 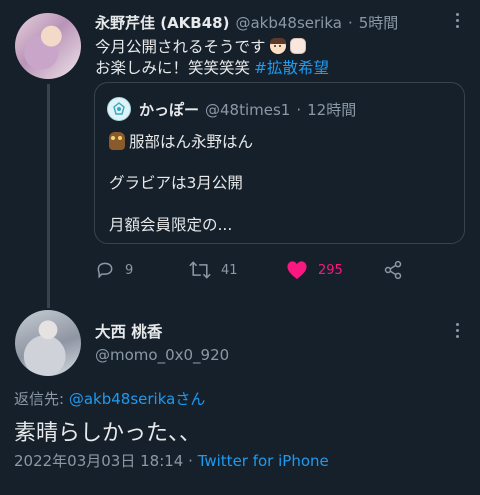 I want to click on reply-author-name: 大西 桃香, so click(x=128, y=331).